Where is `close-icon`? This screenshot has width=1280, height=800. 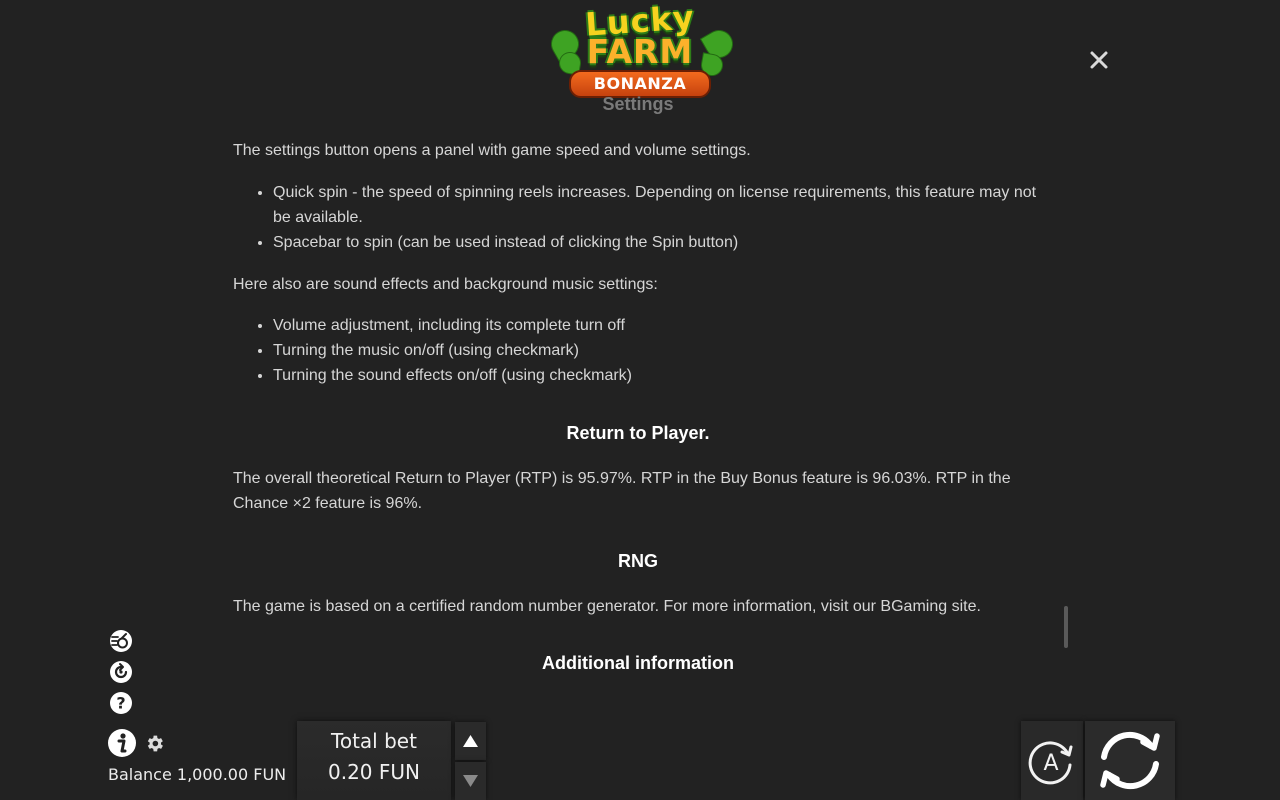
close-icon is located at coordinates (1099, 60).